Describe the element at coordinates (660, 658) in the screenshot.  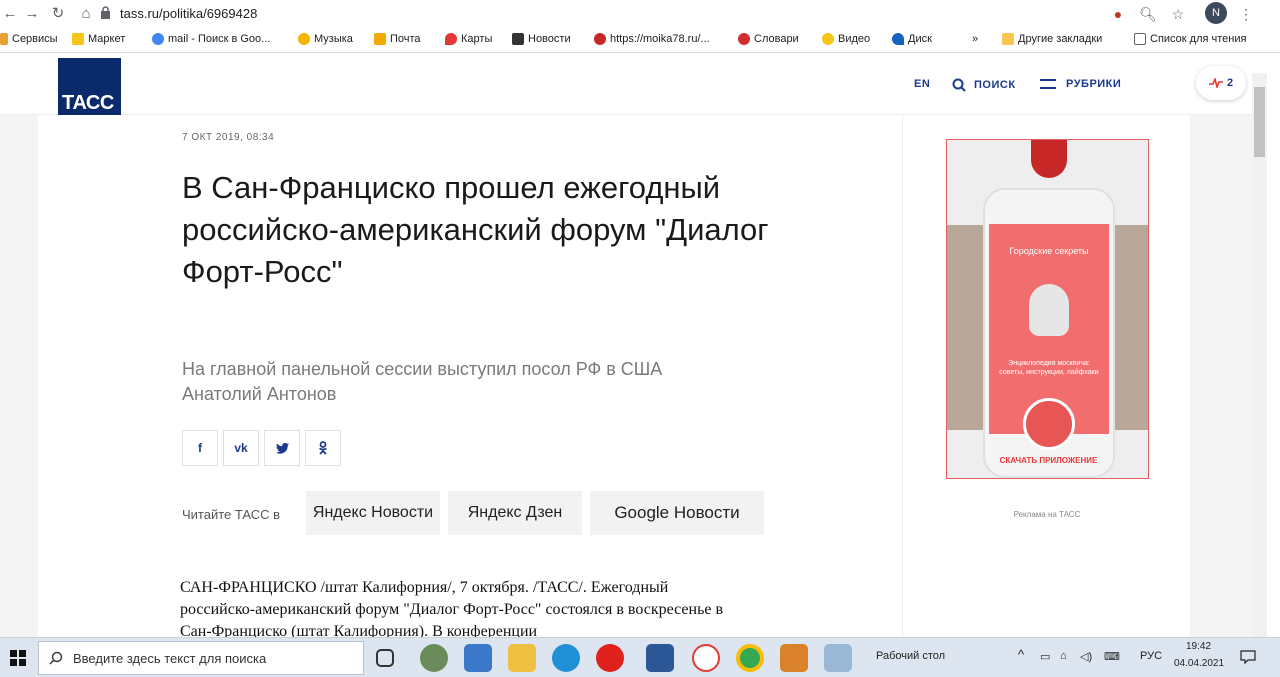
I see `word-icon` at that location.